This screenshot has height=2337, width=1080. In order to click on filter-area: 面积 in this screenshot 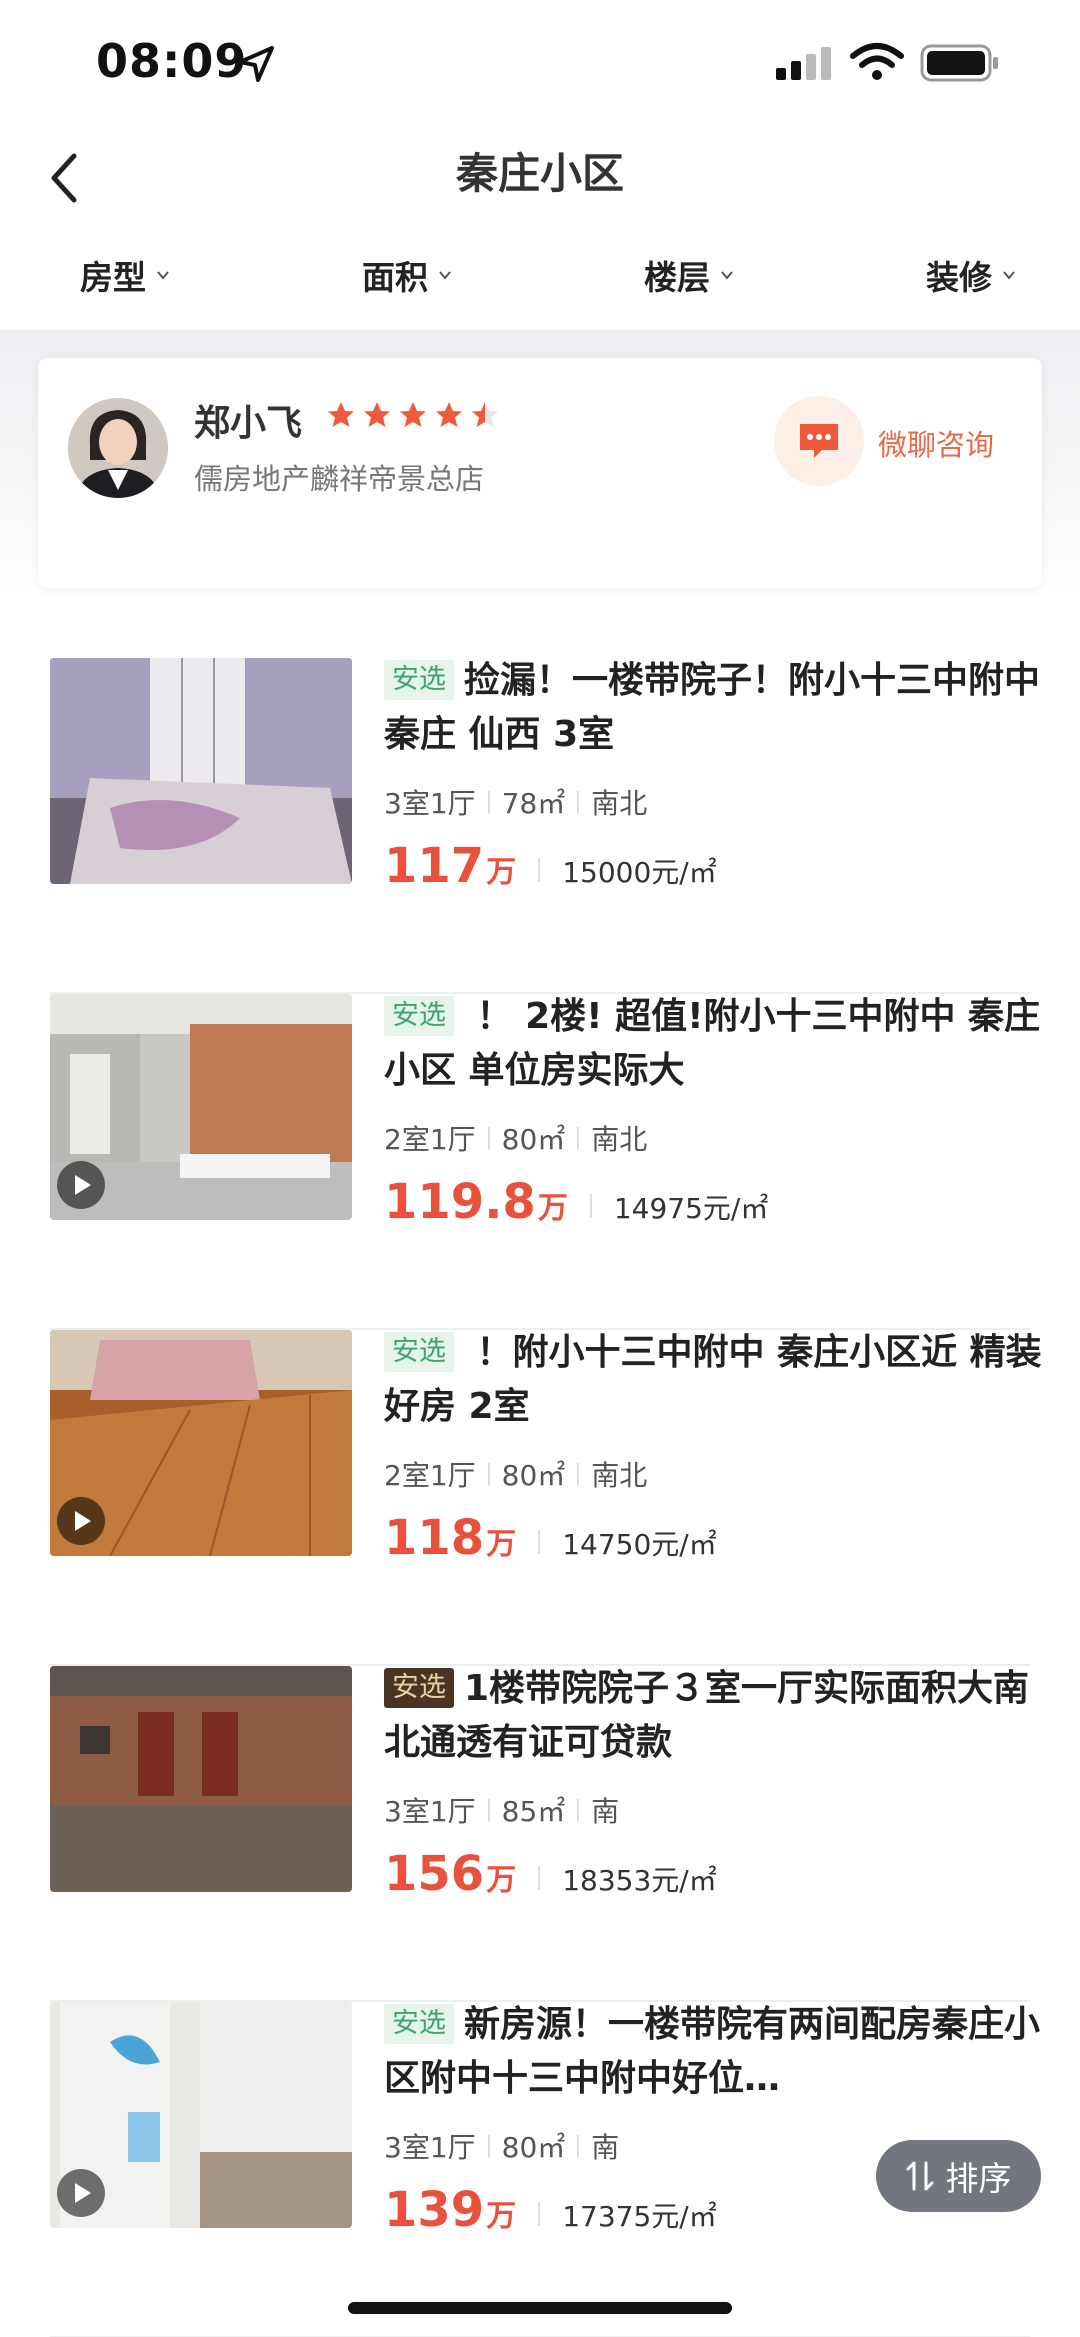, I will do `click(407, 275)`.